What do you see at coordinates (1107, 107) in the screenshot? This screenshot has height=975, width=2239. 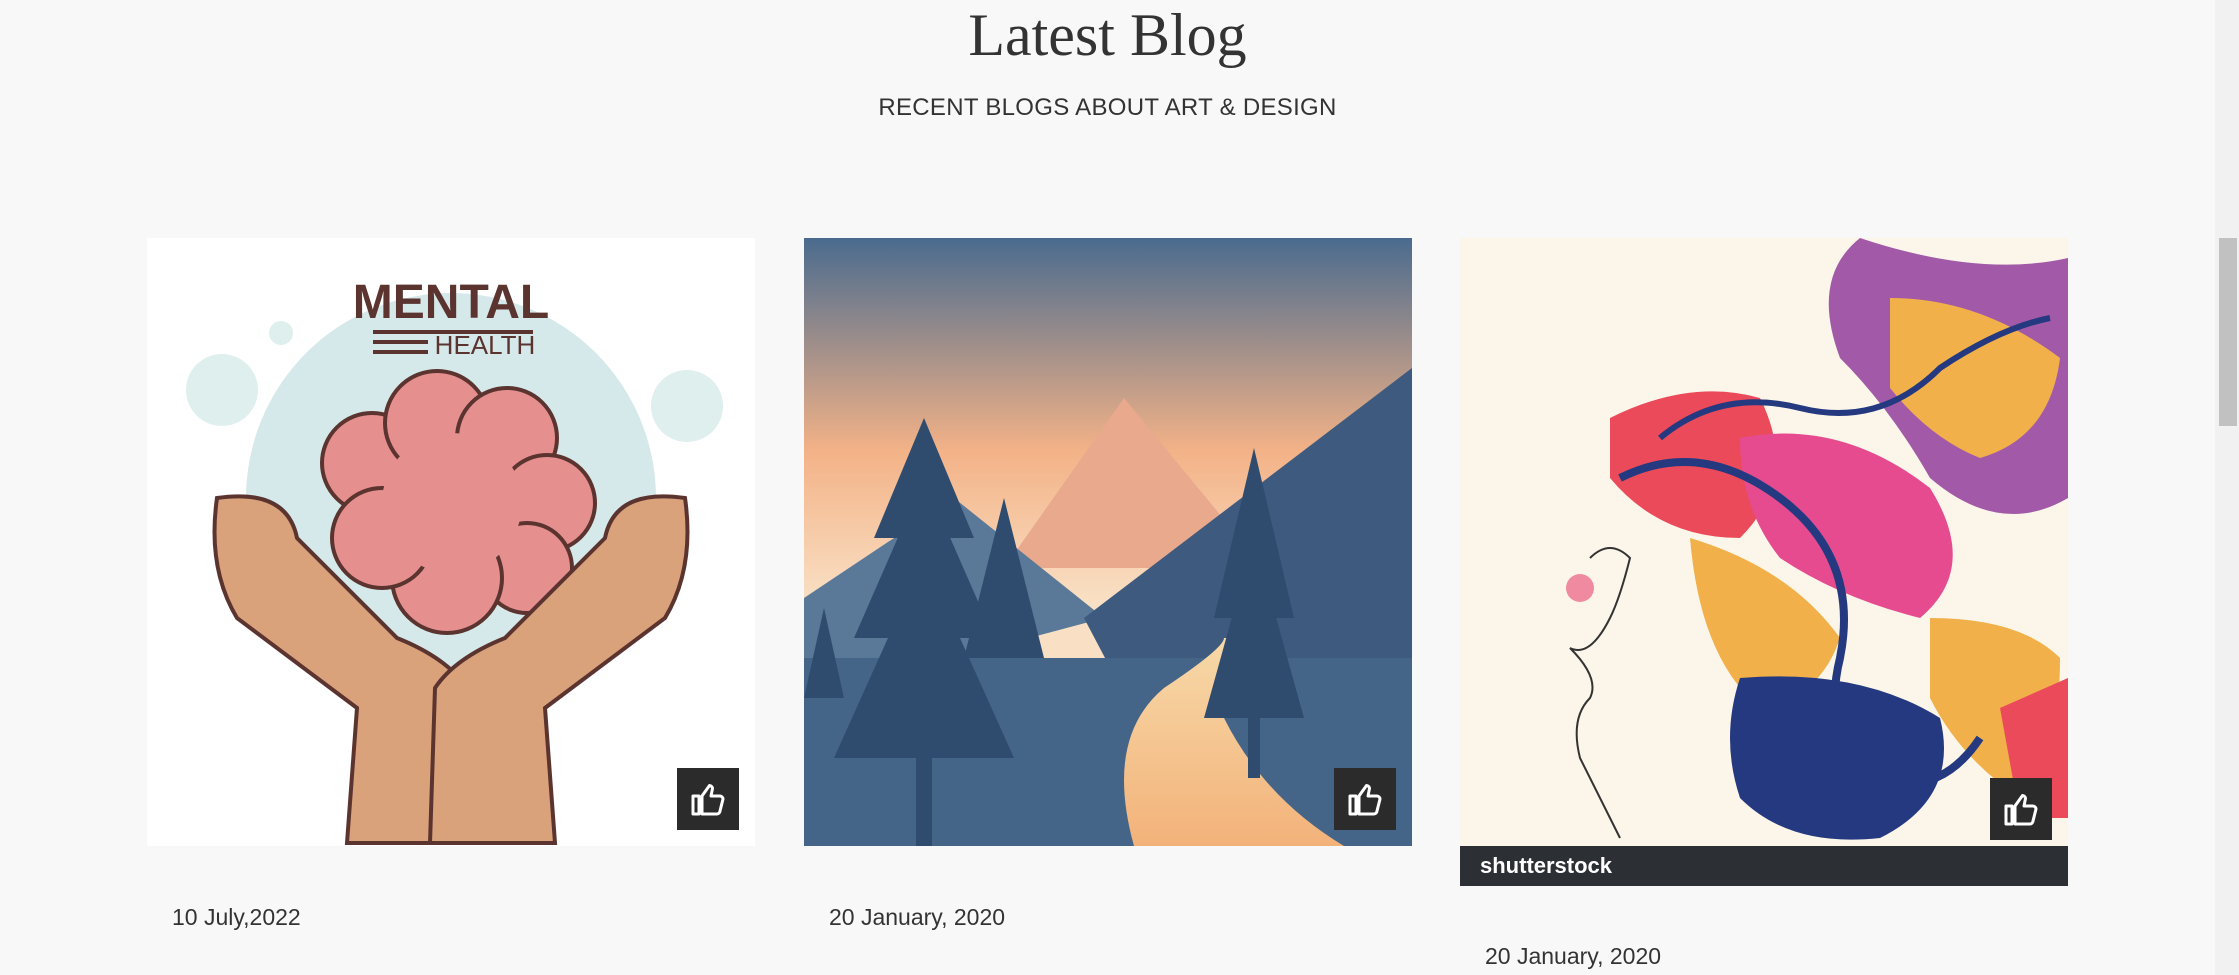 I see `section-subtitle: RECENT BLOGS ABOUT ART & DESIGN` at bounding box center [1107, 107].